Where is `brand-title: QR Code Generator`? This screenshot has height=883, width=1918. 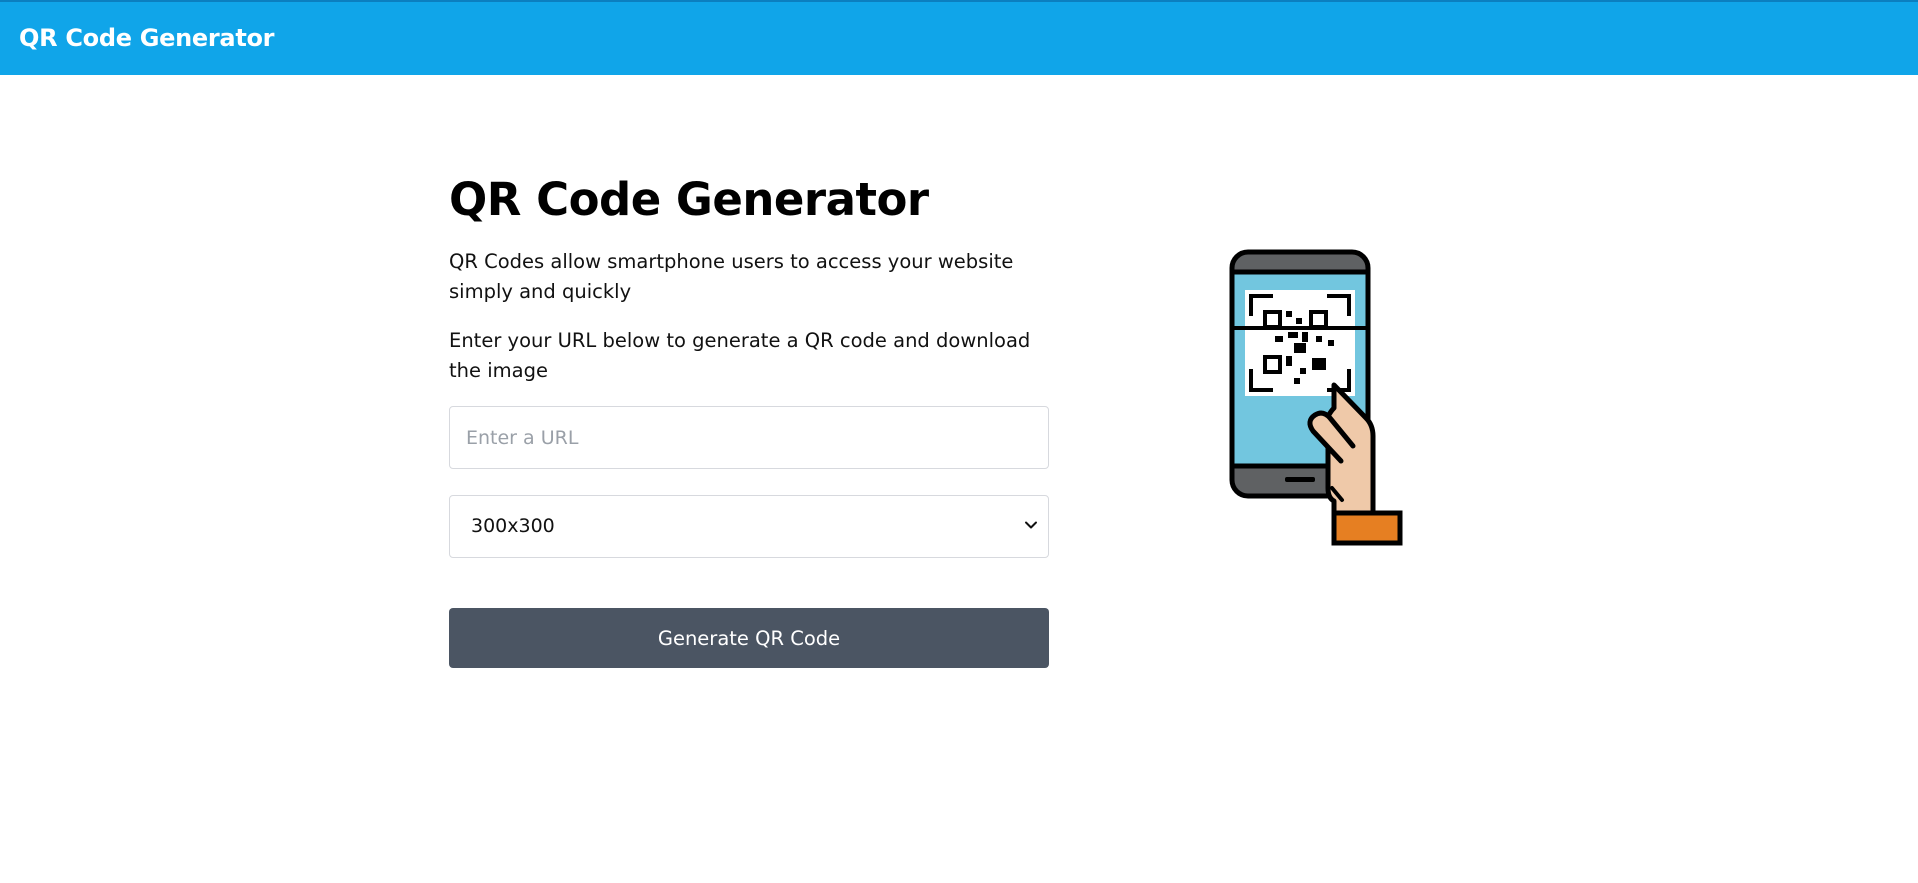 brand-title: QR Code Generator is located at coordinates (147, 38).